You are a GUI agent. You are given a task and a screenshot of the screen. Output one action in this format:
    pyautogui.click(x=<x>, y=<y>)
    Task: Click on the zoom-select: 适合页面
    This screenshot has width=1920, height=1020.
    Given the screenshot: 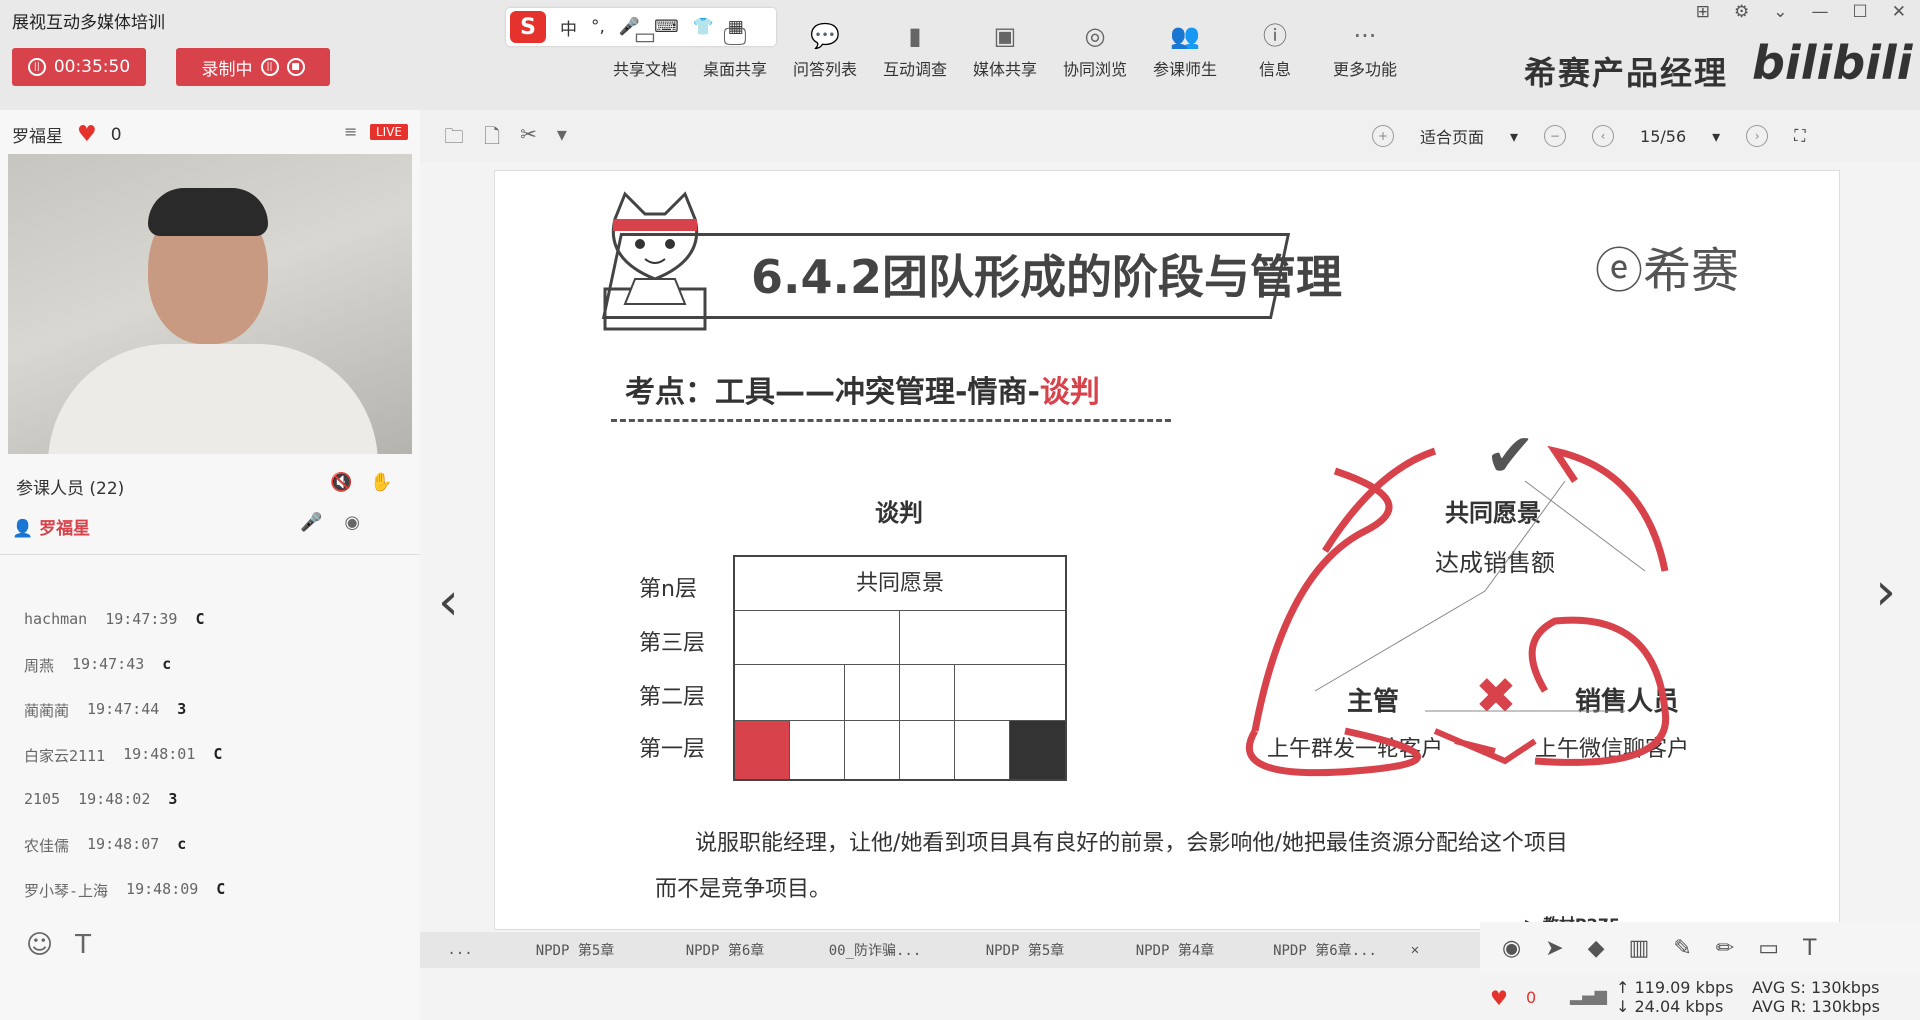 What is the action you would take?
    pyautogui.click(x=1452, y=136)
    